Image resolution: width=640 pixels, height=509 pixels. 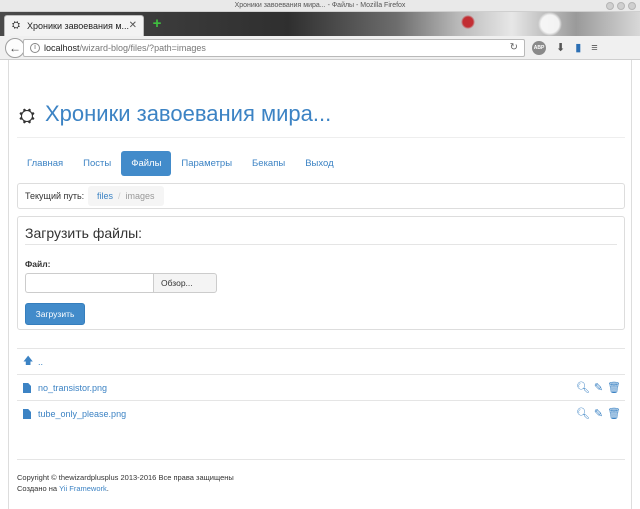 I want to click on window-close-button, so click(x=632, y=6).